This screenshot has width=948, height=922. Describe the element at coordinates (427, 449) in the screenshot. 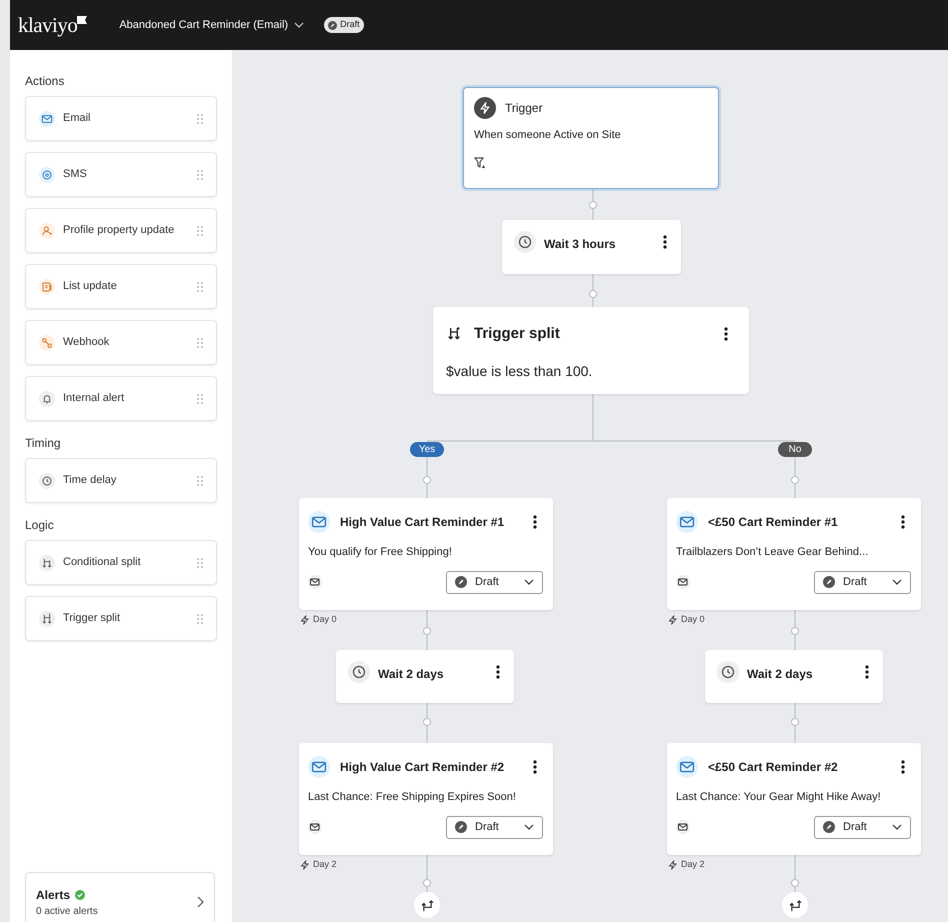

I see `branch-label: Yes` at that location.